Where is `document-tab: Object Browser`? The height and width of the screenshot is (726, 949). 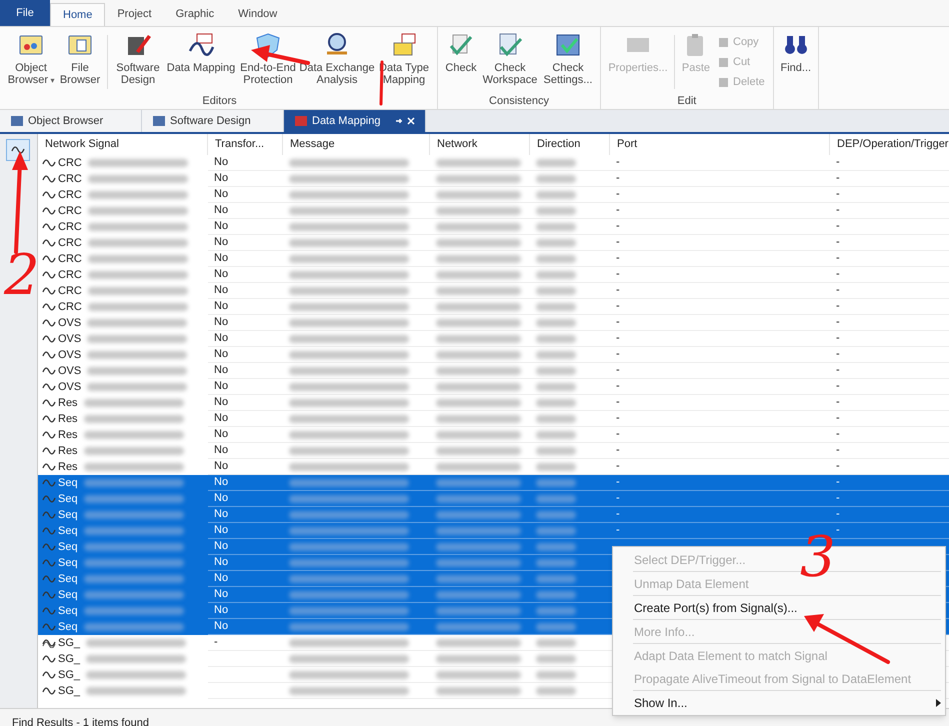
document-tab: Object Browser is located at coordinates (71, 121).